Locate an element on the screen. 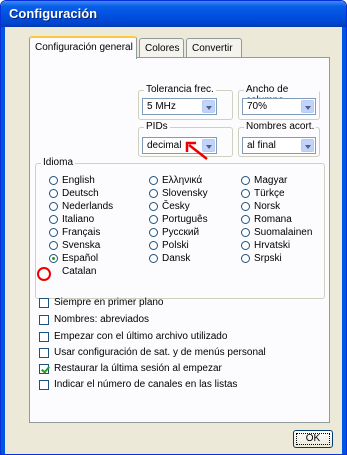 The width and height of the screenshot is (347, 455). radio-label: Español is located at coordinates (80, 258).